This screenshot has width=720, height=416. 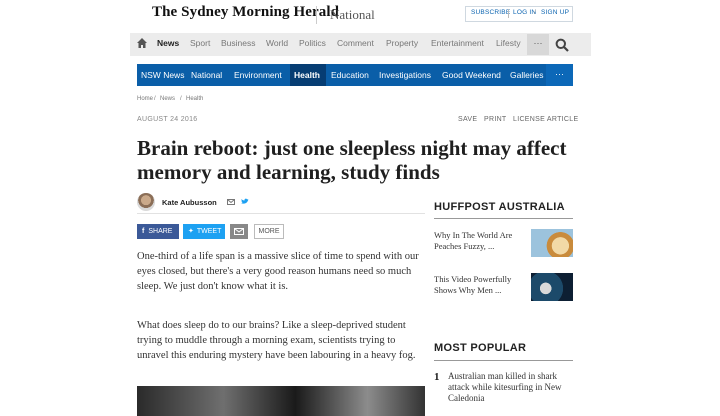 What do you see at coordinates (146, 202) in the screenshot?
I see `author-avatar` at bounding box center [146, 202].